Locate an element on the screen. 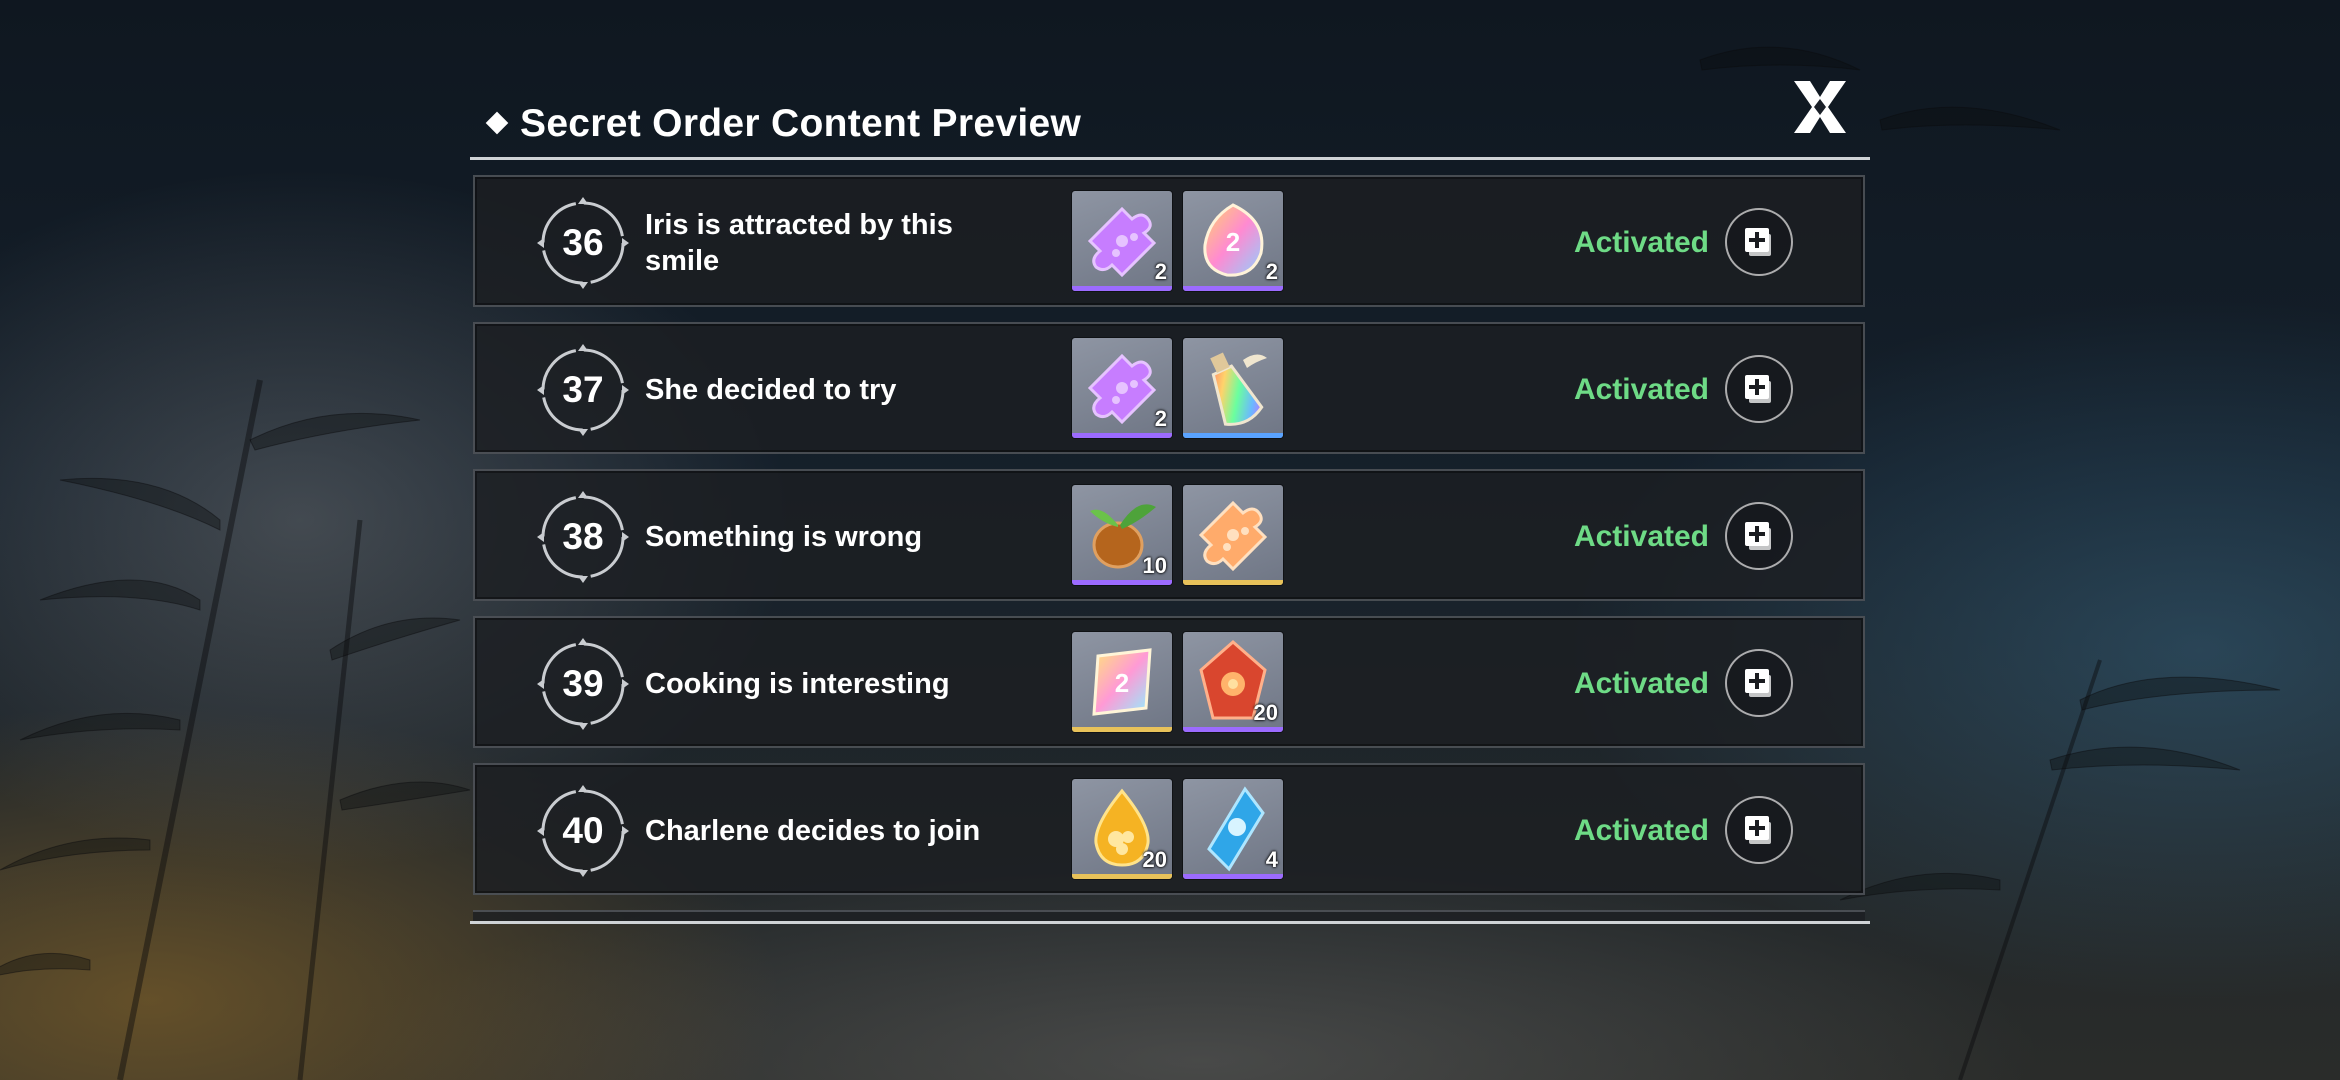  rainbow-crystal-card-icon: 2 is located at coordinates (1122, 682).